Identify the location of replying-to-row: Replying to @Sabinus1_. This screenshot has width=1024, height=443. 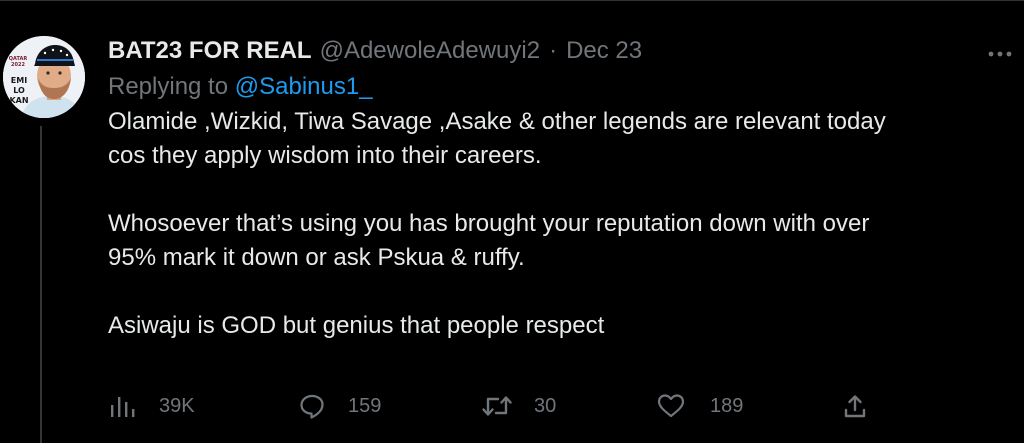
(548, 87).